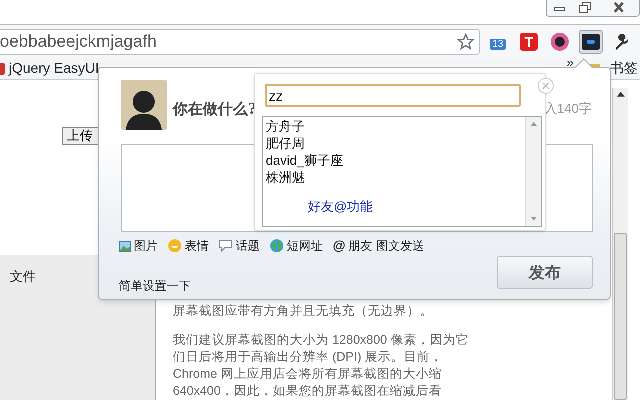 The height and width of the screenshot is (400, 640). I want to click on toolbar-link: 图文发送, so click(400, 246).